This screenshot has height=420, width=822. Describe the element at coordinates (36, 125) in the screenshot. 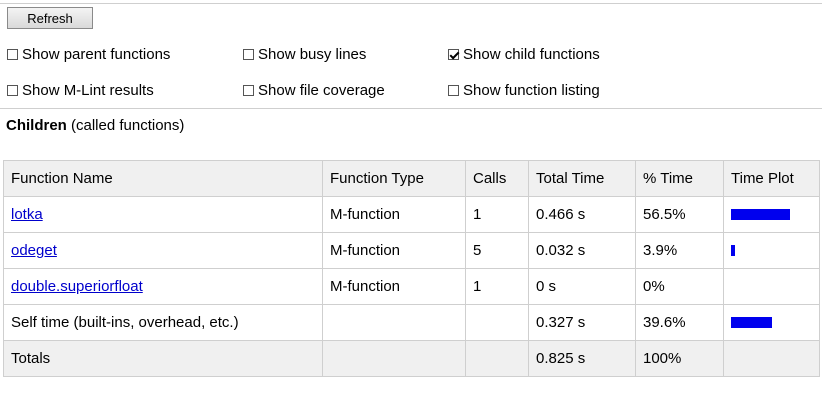

I see `section-title-bold: Children` at that location.